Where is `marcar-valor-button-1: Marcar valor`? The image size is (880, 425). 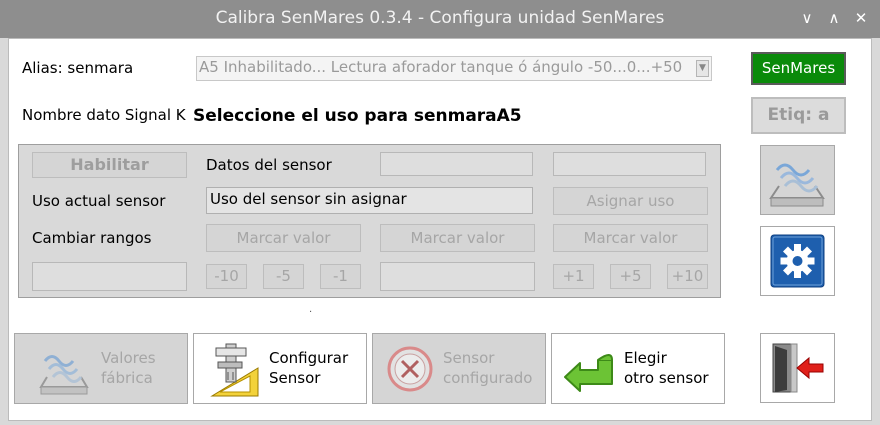 marcar-valor-button-1: Marcar valor is located at coordinates (283, 238).